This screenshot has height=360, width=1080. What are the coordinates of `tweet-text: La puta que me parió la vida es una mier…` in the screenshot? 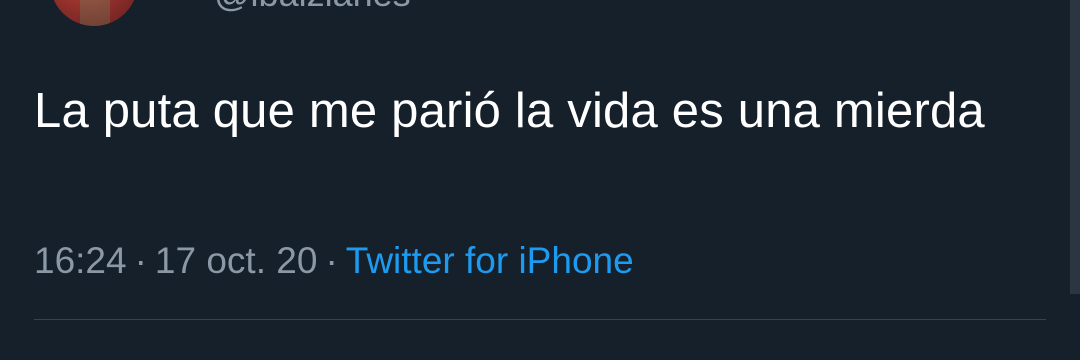 It's located at (509, 111).